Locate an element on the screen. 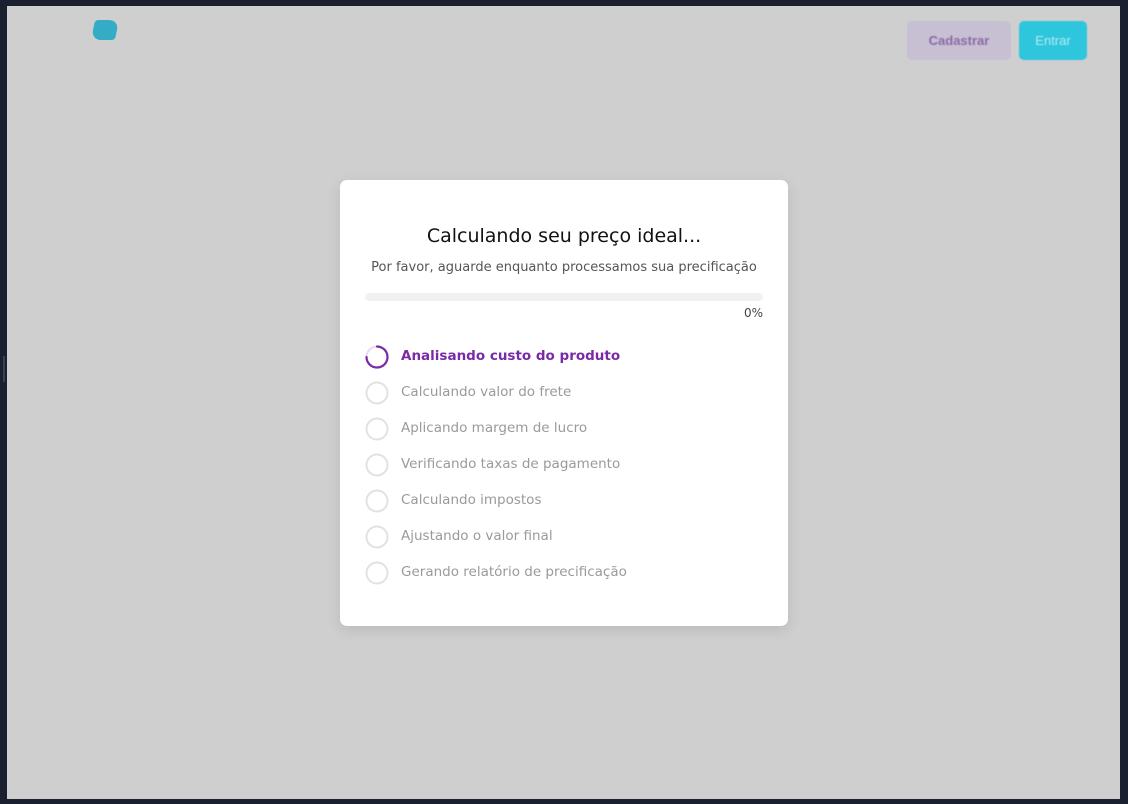 This screenshot has width=1128, height=804. step-label: Verificando taxas de pagamento is located at coordinates (511, 464).